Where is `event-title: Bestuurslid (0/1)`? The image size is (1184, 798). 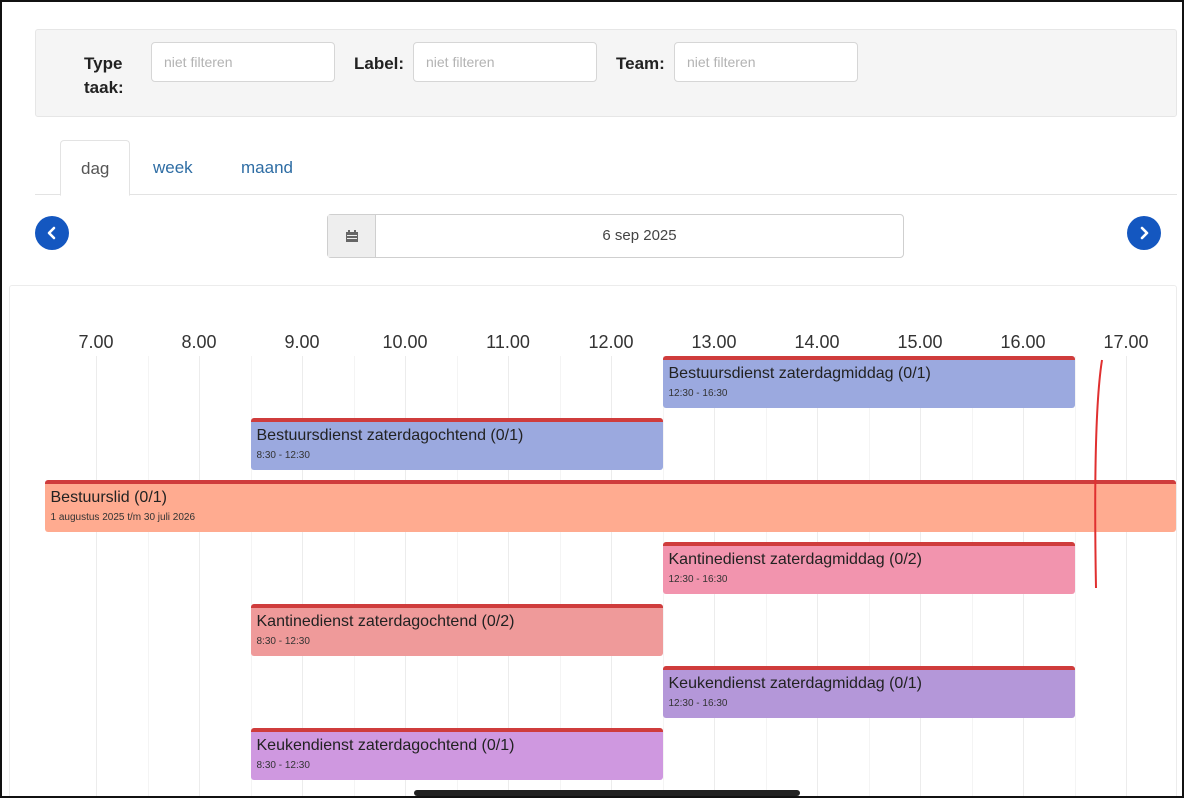
event-title: Bestuurslid (0/1) is located at coordinates (109, 497).